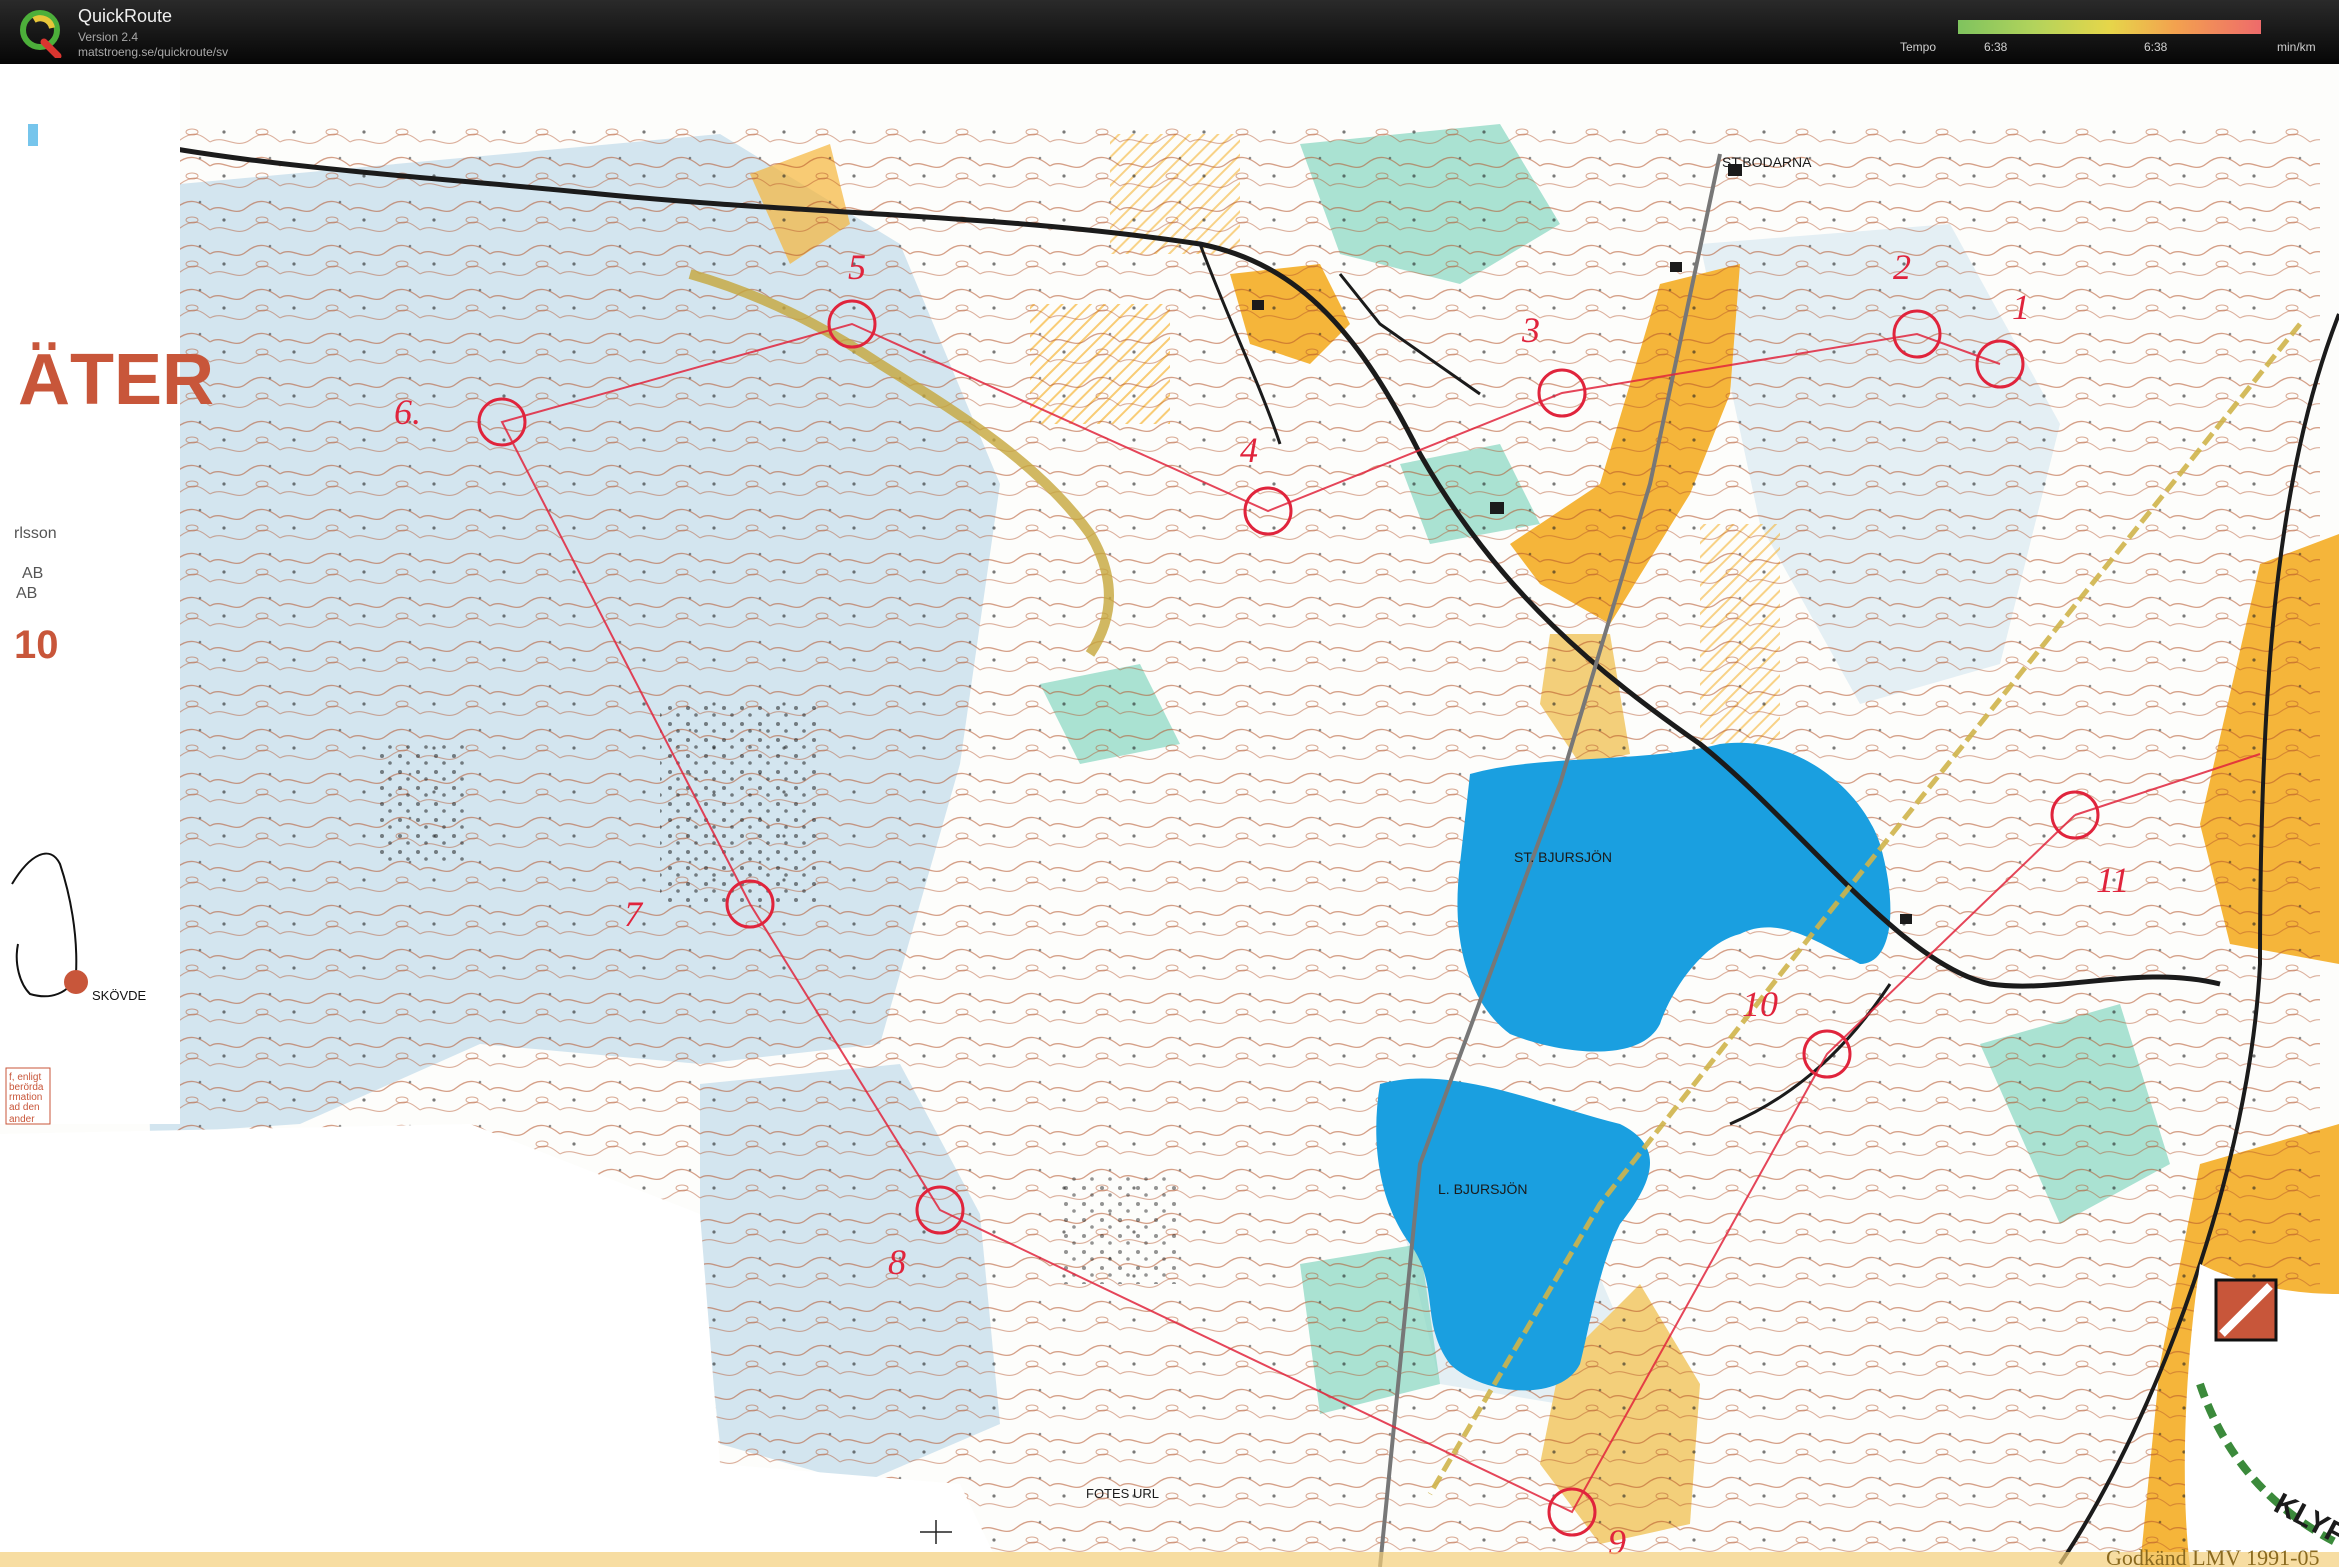  What do you see at coordinates (24, 1107) in the screenshot?
I see `legend-note-4: ad den` at bounding box center [24, 1107].